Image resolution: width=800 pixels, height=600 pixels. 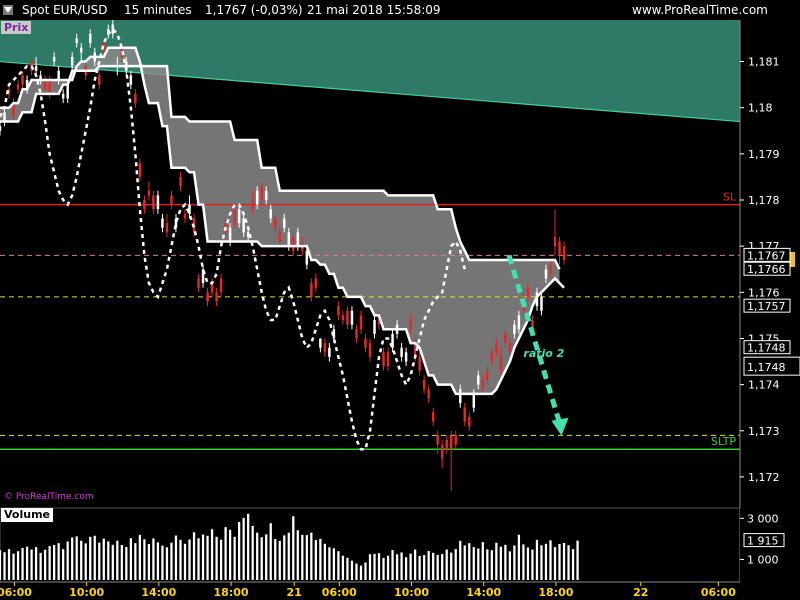 I want to click on x-tick-label: 18:00, so click(x=555, y=592).